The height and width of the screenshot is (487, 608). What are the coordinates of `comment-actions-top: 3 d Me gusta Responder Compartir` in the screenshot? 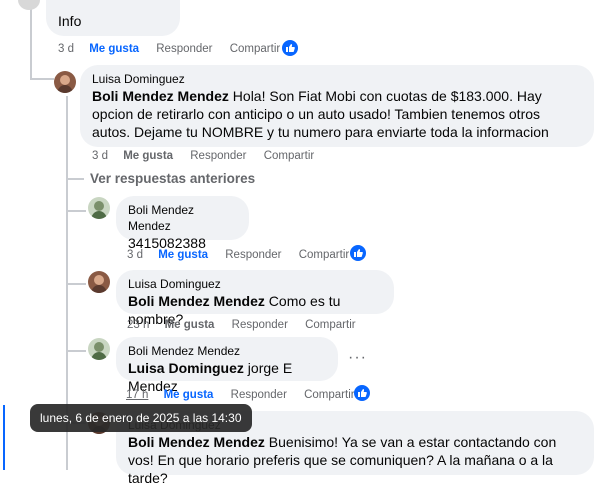 It's located at (176, 49).